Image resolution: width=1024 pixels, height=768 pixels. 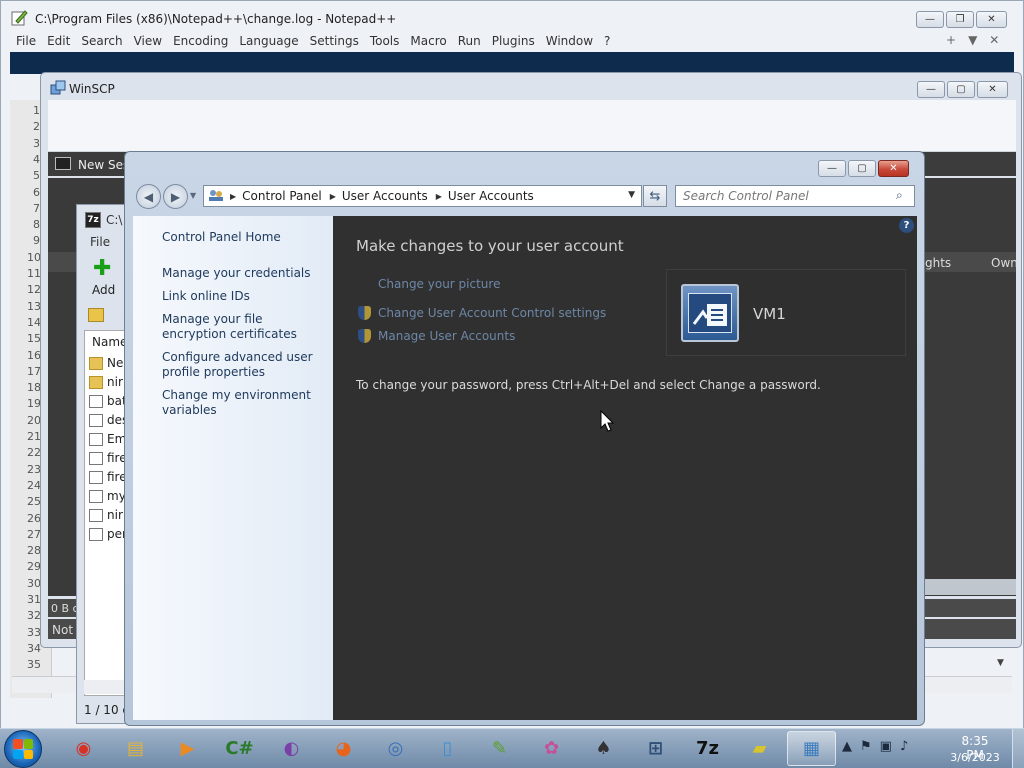 What do you see at coordinates (107, 439) in the screenshot?
I see `list-item: Em` at bounding box center [107, 439].